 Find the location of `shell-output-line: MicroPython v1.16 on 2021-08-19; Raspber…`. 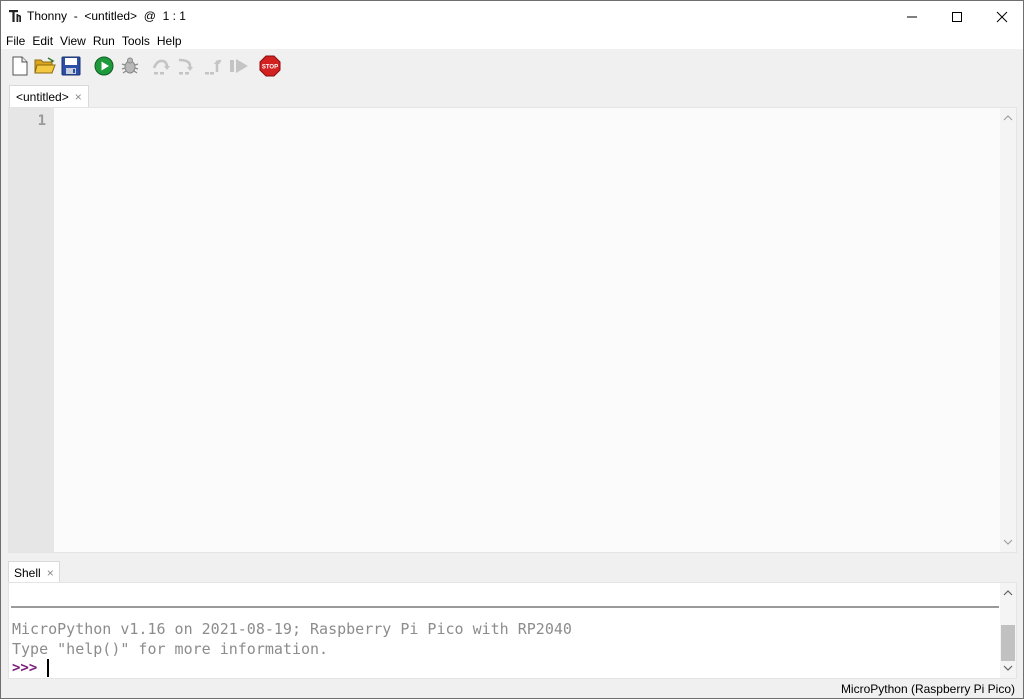

shell-output-line: MicroPython v1.16 on 2021-08-19; Raspber… is located at coordinates (292, 629).